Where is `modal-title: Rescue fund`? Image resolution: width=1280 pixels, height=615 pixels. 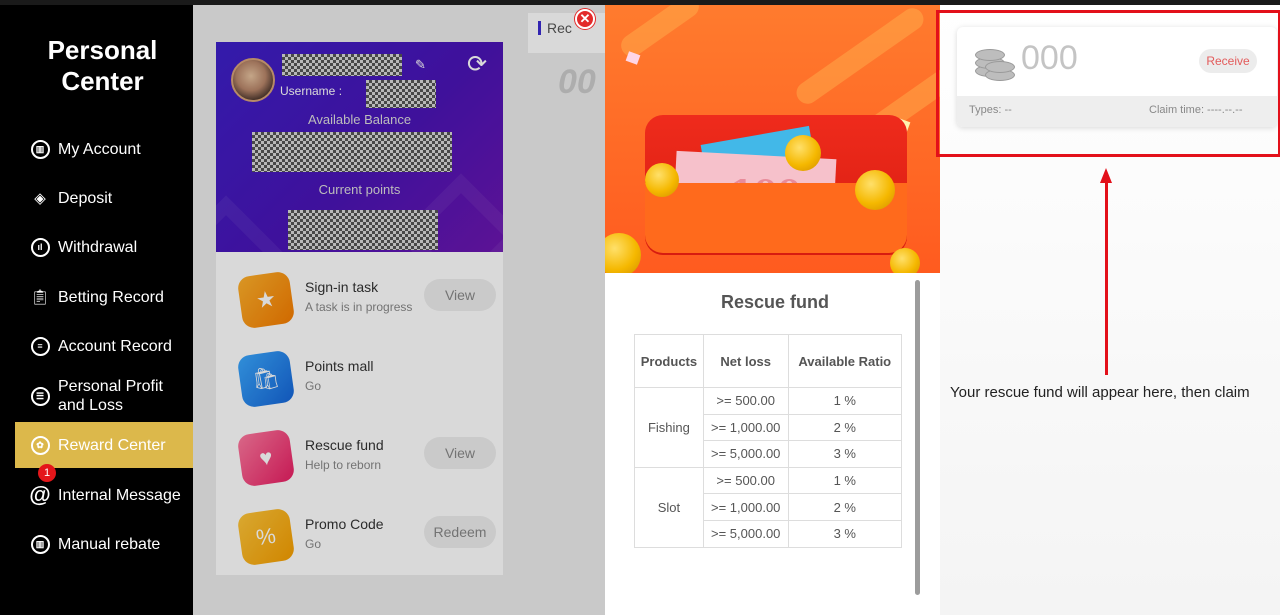
modal-title: Rescue fund is located at coordinates (775, 302).